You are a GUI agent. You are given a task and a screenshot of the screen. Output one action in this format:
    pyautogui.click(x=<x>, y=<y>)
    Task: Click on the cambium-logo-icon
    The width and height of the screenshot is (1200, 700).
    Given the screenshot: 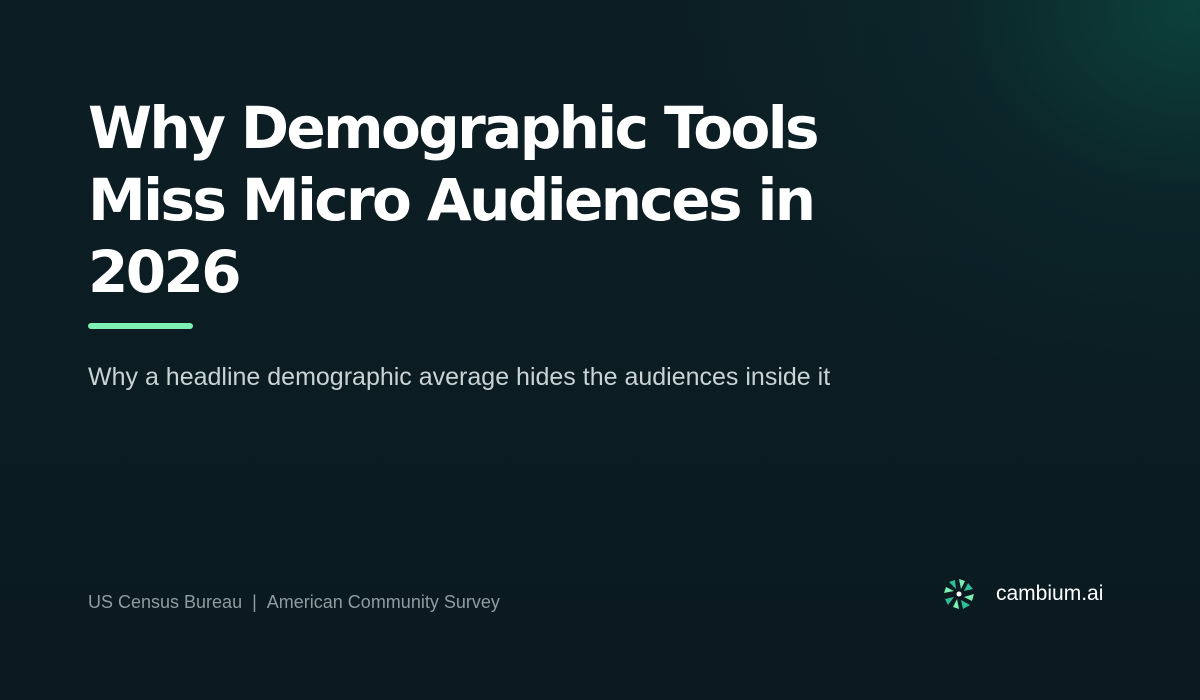 What is the action you would take?
    pyautogui.click(x=959, y=594)
    